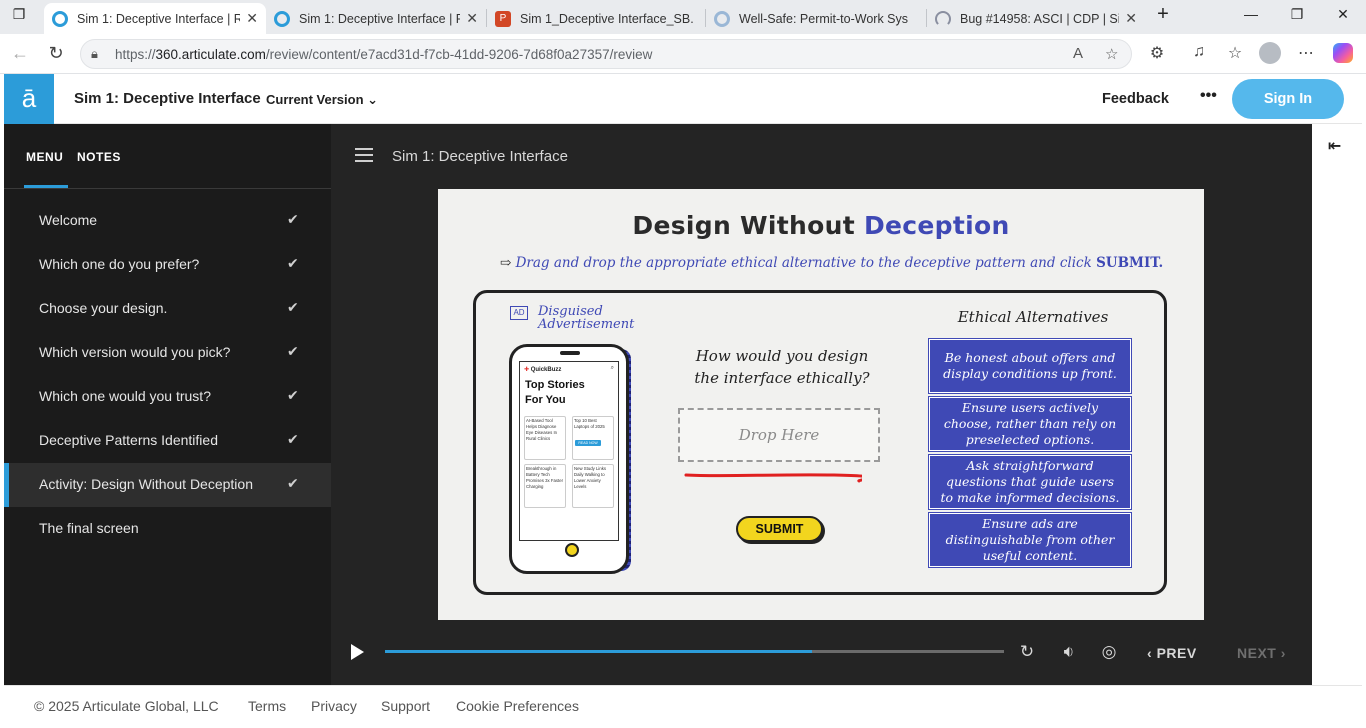 This screenshot has width=1366, height=728. Describe the element at coordinates (824, 18) in the screenshot. I see `tab-title: Well-Safe: Permit-to-Work Sys` at that location.